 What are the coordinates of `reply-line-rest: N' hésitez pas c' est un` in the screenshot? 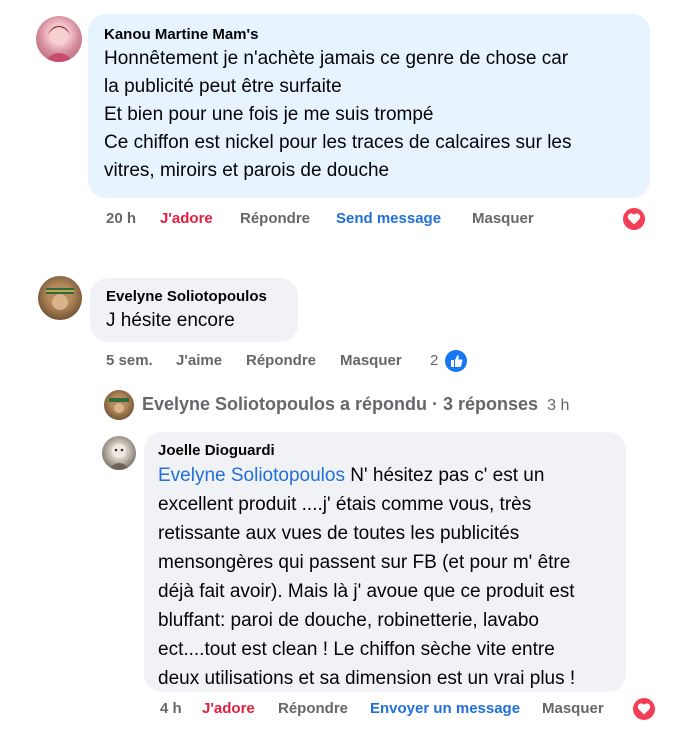 It's located at (444, 475).